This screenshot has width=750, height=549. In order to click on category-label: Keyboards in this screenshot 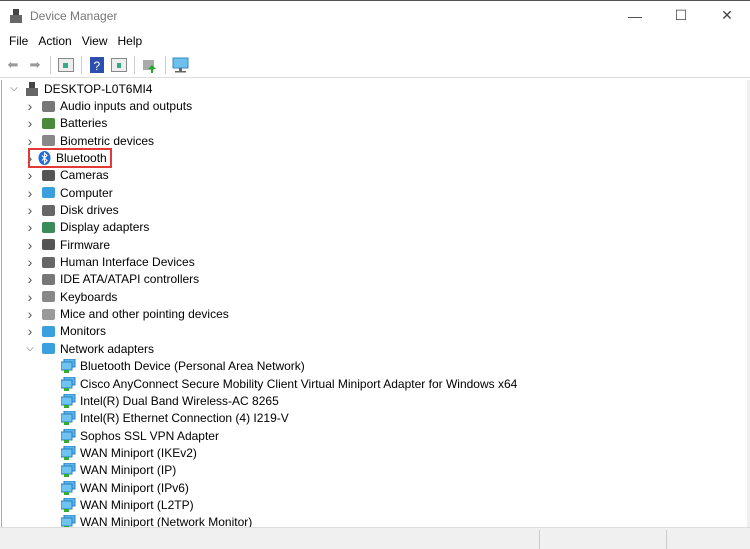, I will do `click(89, 296)`.